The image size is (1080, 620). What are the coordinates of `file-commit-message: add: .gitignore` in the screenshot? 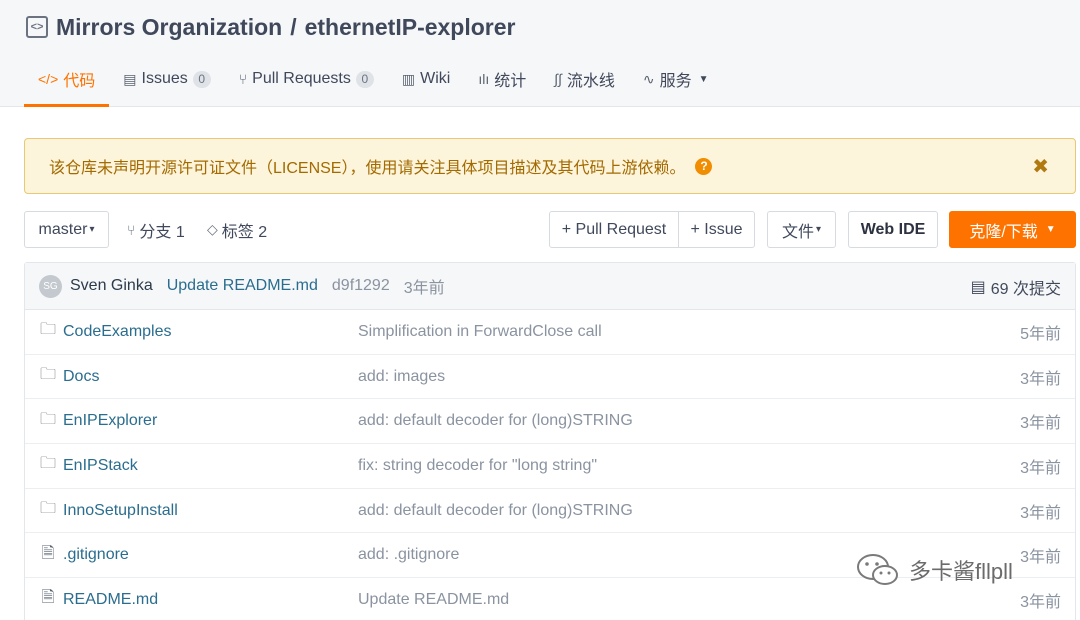 It's located at (408, 555).